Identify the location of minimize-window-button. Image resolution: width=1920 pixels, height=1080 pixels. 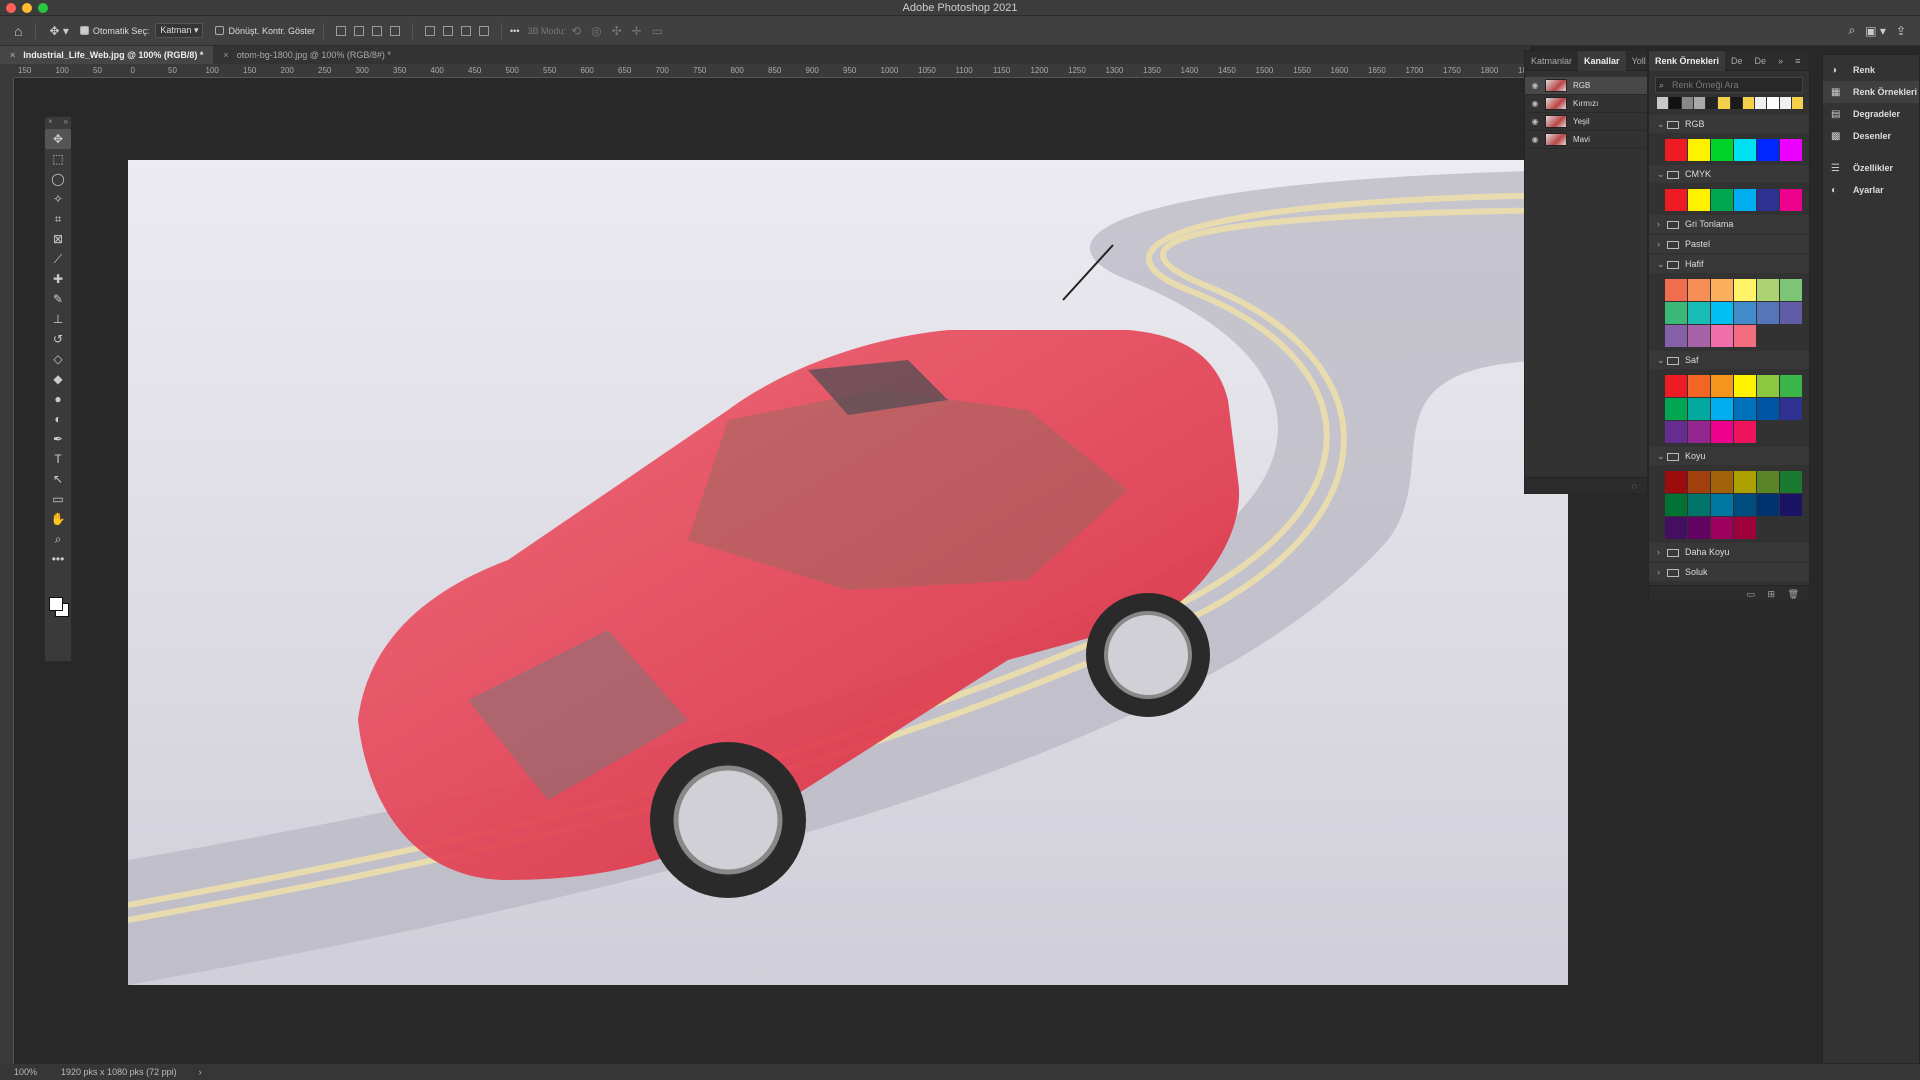
(27, 8).